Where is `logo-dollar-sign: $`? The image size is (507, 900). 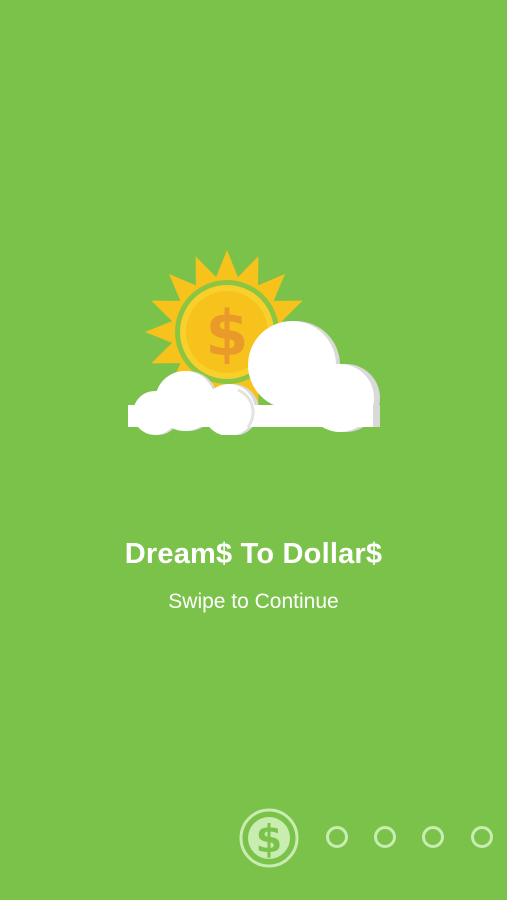
logo-dollar-sign: $ is located at coordinates (269, 839).